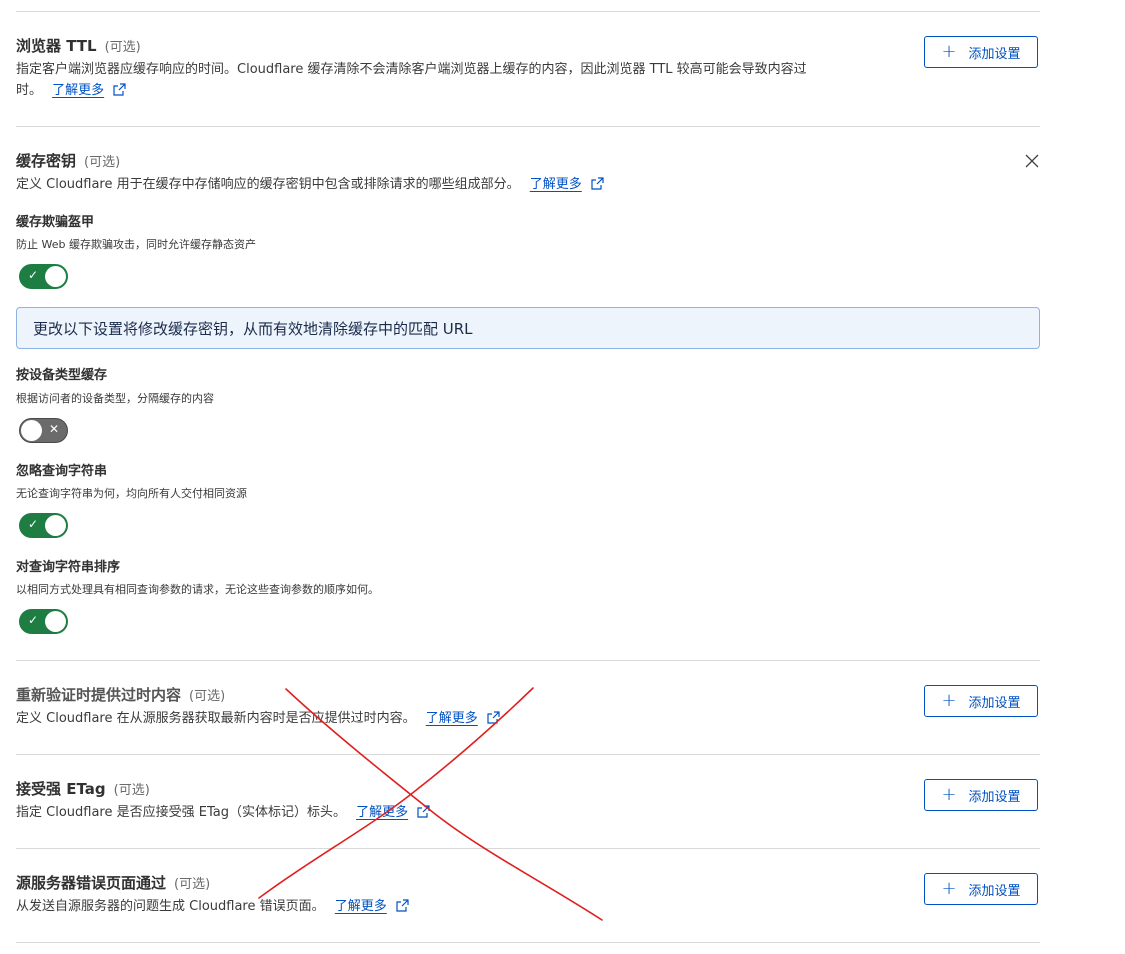 The image size is (1125, 954). Describe the element at coordinates (56, 46) in the screenshot. I see `browser-ttl-title: 浏览器 TTL` at that location.